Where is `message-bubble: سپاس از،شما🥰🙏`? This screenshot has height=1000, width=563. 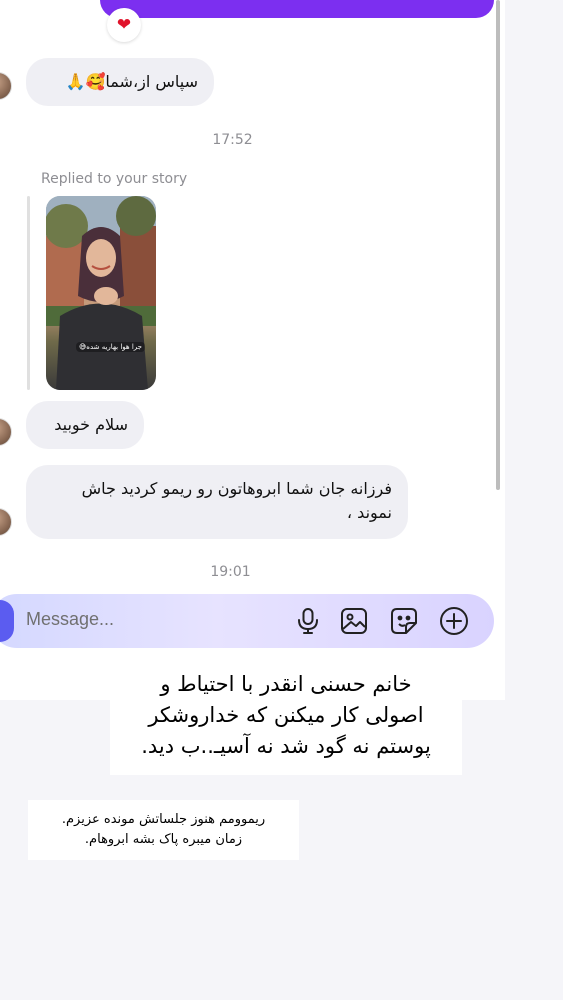
message-bubble: سپاس از،شما🥰🙏 is located at coordinates (120, 82).